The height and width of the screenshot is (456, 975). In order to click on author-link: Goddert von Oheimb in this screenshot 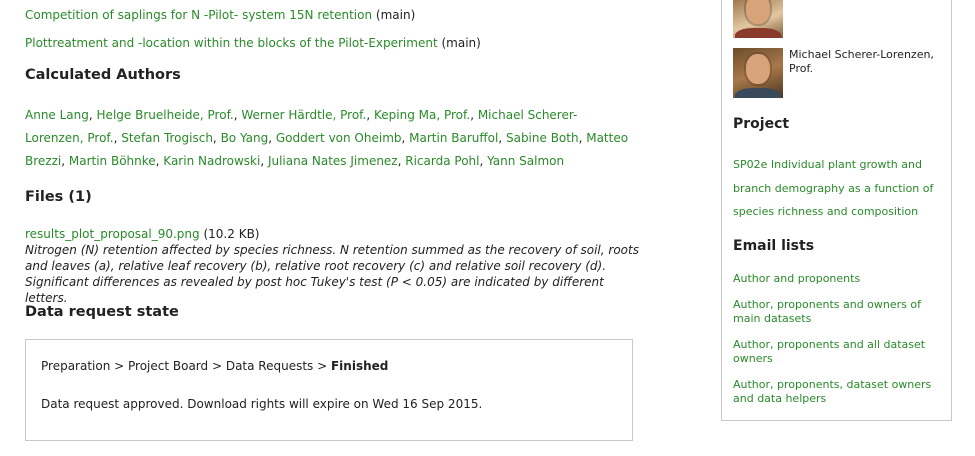, I will do `click(339, 138)`.